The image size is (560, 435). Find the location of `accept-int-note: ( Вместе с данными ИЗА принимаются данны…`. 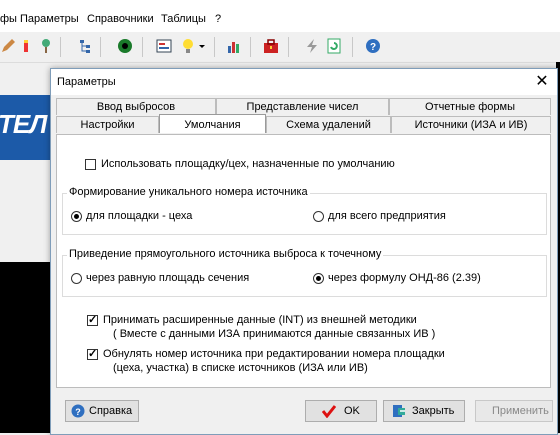

accept-int-note: ( Вместе с данными ИЗА принимаются данны… is located at coordinates (274, 334).